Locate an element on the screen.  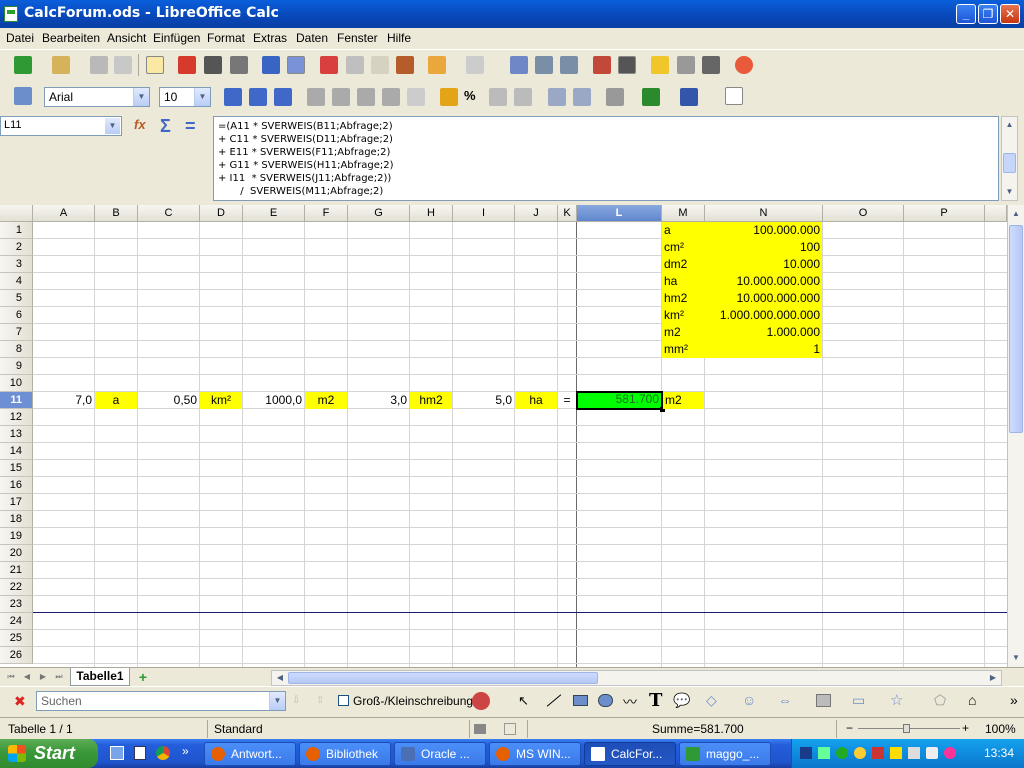
lookup-unit-cell: m2 is located at coordinates (683, 332).